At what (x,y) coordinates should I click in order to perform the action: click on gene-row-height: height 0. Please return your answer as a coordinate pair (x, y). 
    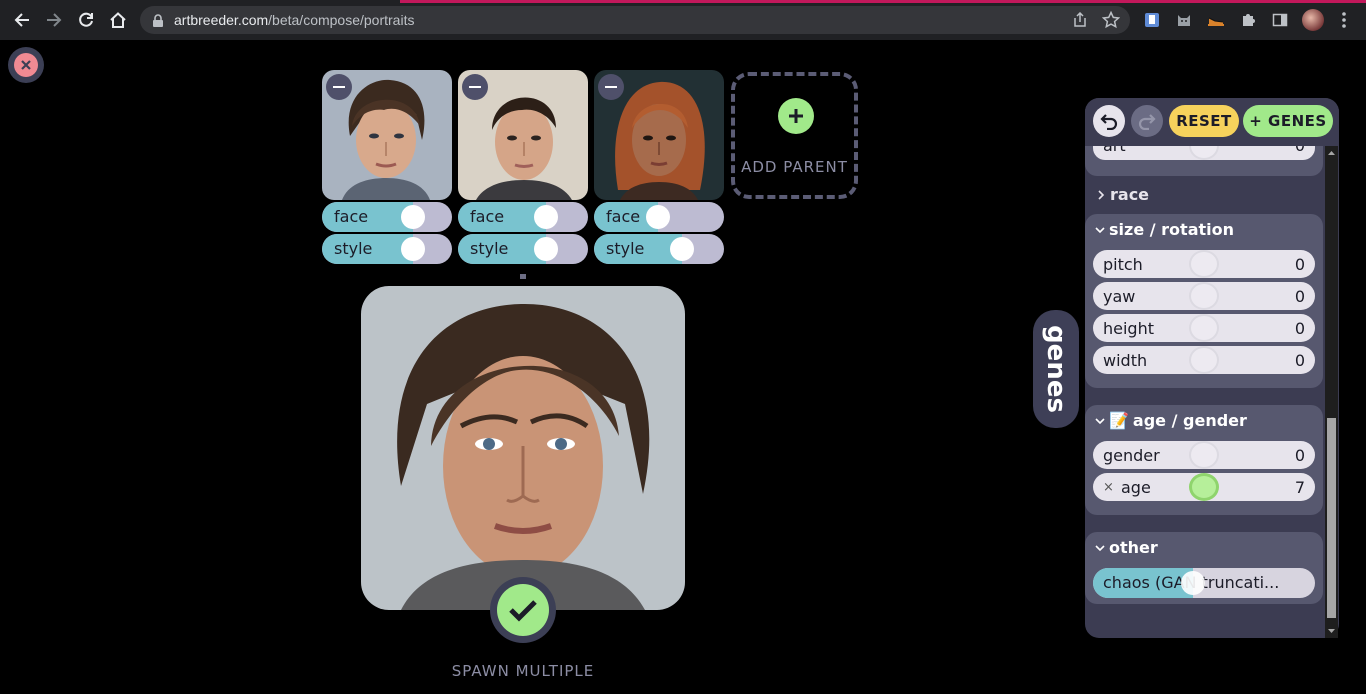
    Looking at the image, I should click on (1204, 328).